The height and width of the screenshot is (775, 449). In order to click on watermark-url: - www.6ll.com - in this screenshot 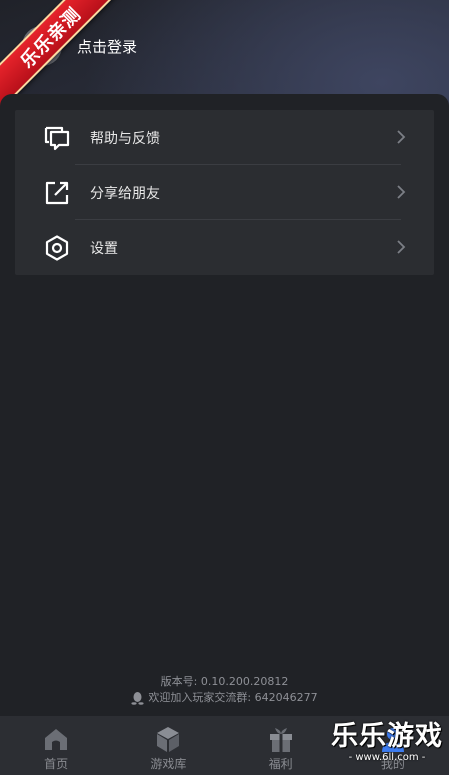, I will do `click(387, 757)`.